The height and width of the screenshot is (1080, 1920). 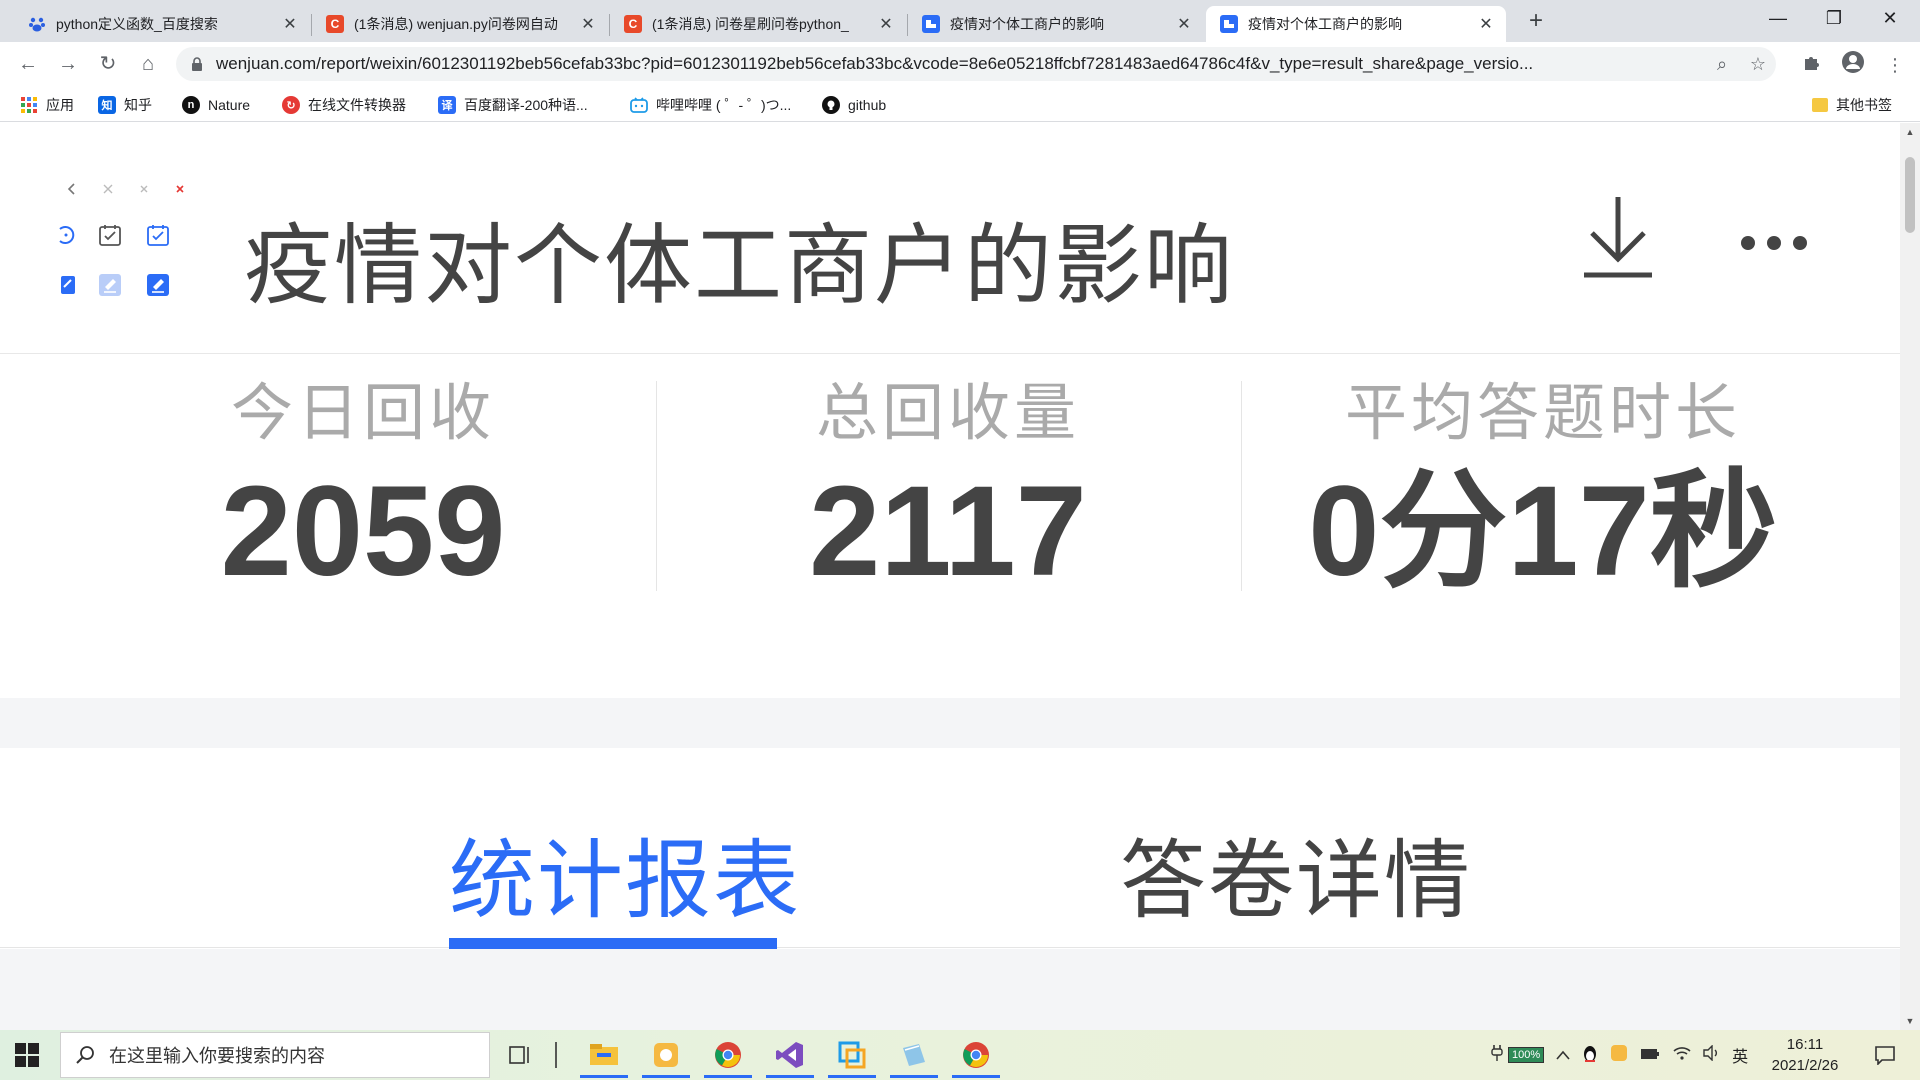 What do you see at coordinates (1853, 65) in the screenshot?
I see `profile-avatar-icon` at bounding box center [1853, 65].